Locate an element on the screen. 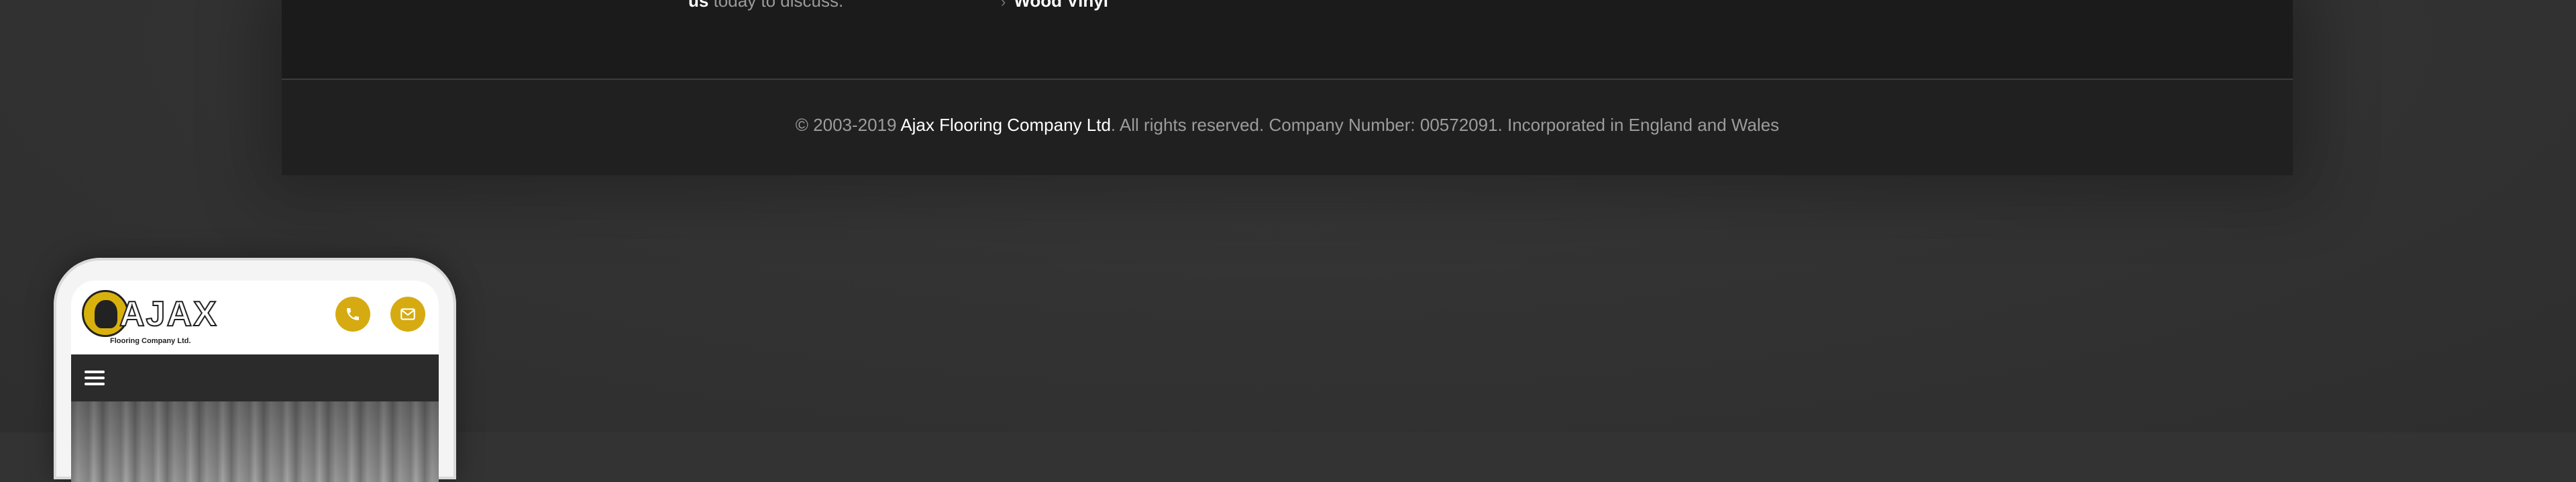 The height and width of the screenshot is (482, 2576). footer-link-wood-vinyl: › Wood Vinyl is located at coordinates (1054, 6).